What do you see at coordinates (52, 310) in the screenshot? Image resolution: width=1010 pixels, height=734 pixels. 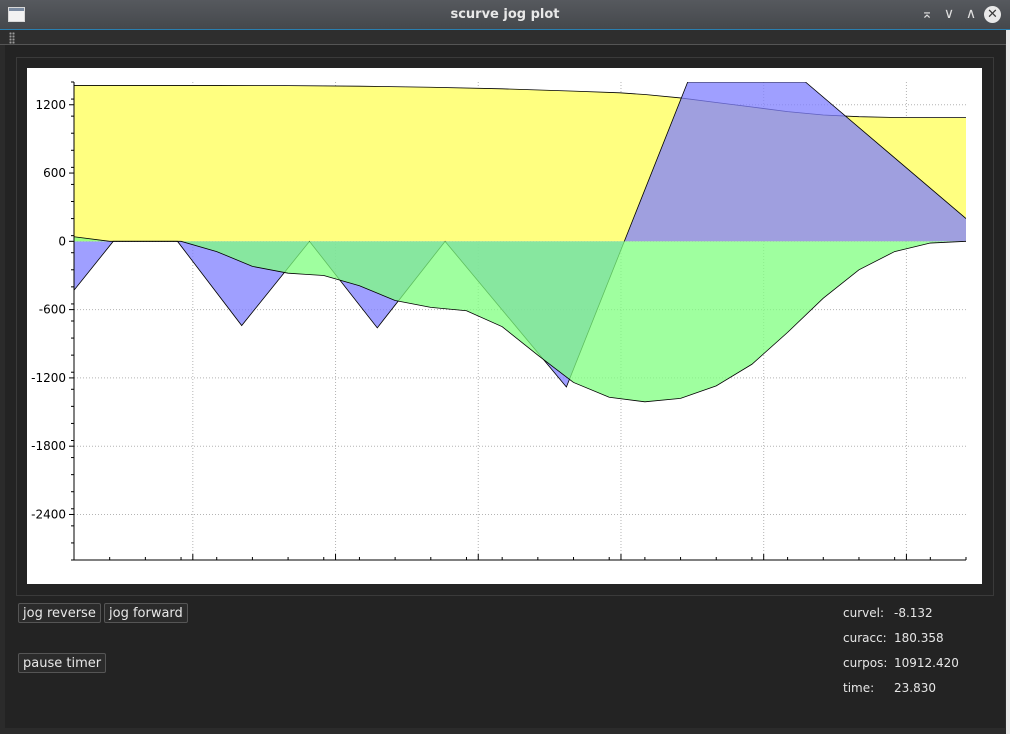 I see `y-tick-label: -600` at bounding box center [52, 310].